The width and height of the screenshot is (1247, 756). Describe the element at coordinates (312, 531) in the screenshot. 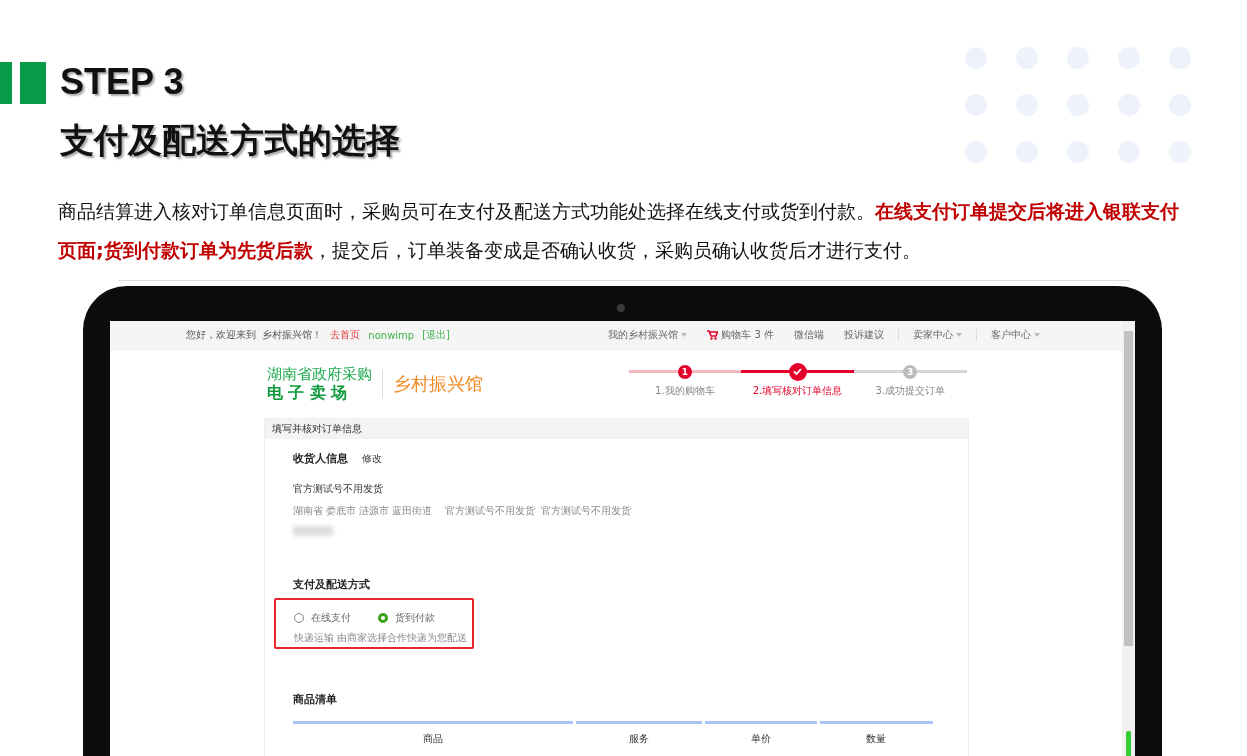

I see `blurred-text` at that location.